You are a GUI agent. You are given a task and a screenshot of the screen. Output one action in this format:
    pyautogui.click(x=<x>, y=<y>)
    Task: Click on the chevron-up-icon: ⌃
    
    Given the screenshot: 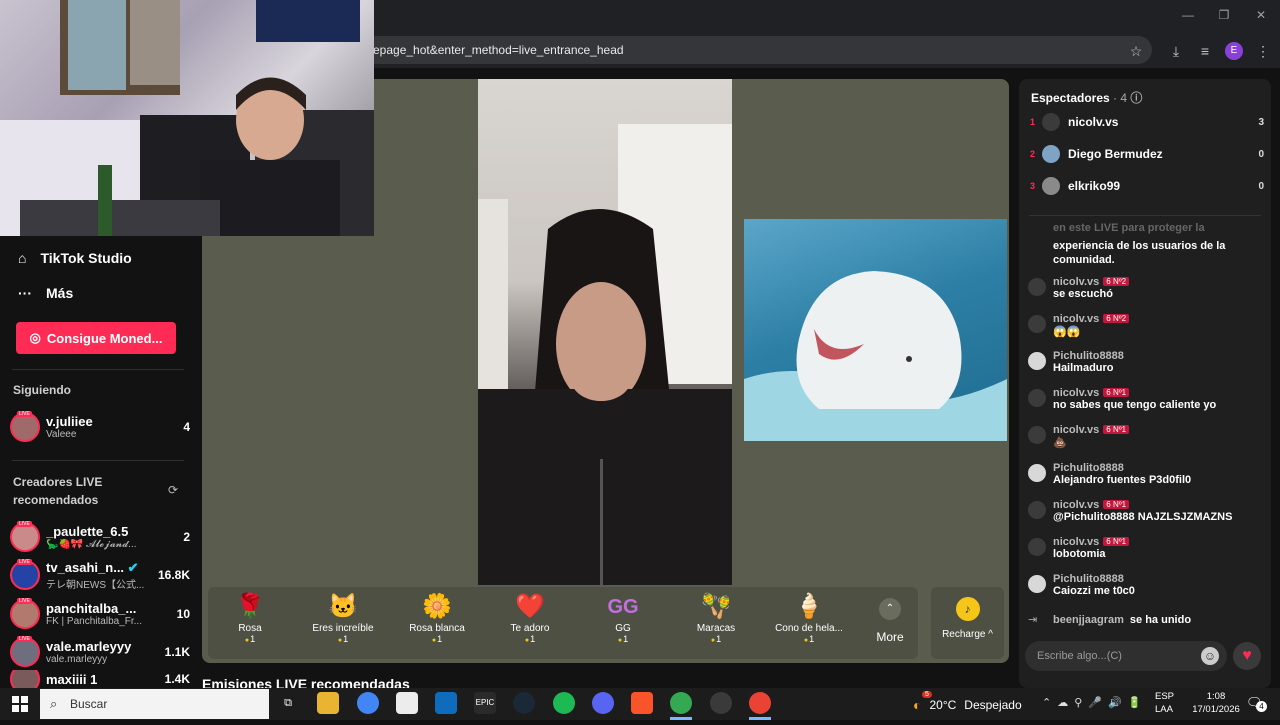 What is the action you would take?
    pyautogui.click(x=890, y=609)
    